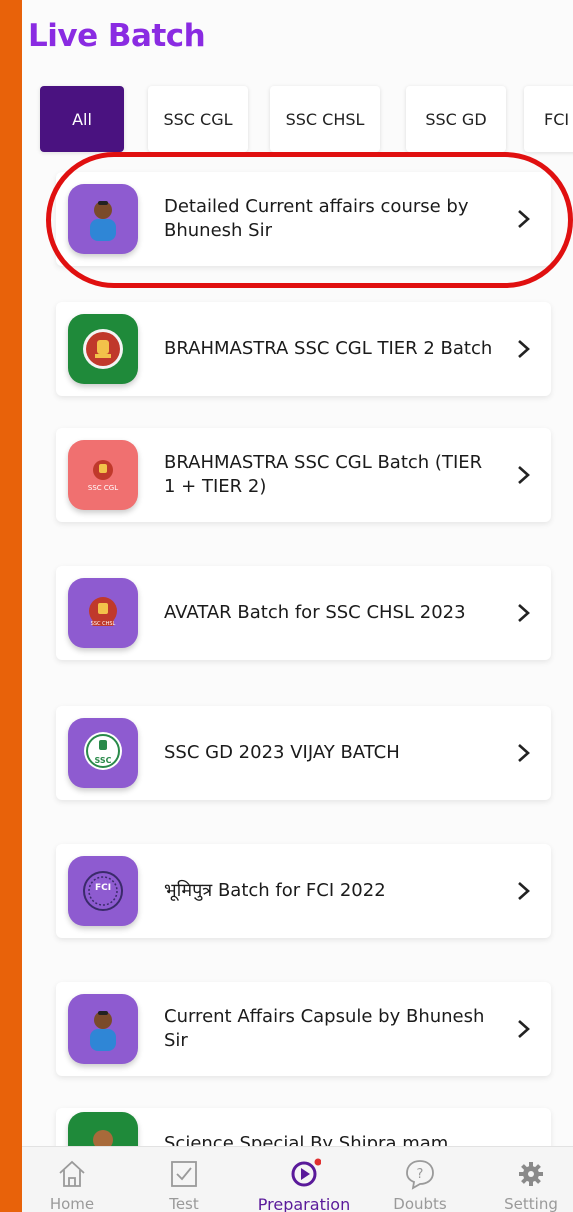 This screenshot has height=1212, width=573. Describe the element at coordinates (306, 1172) in the screenshot. I see `play-circle-icon` at that location.